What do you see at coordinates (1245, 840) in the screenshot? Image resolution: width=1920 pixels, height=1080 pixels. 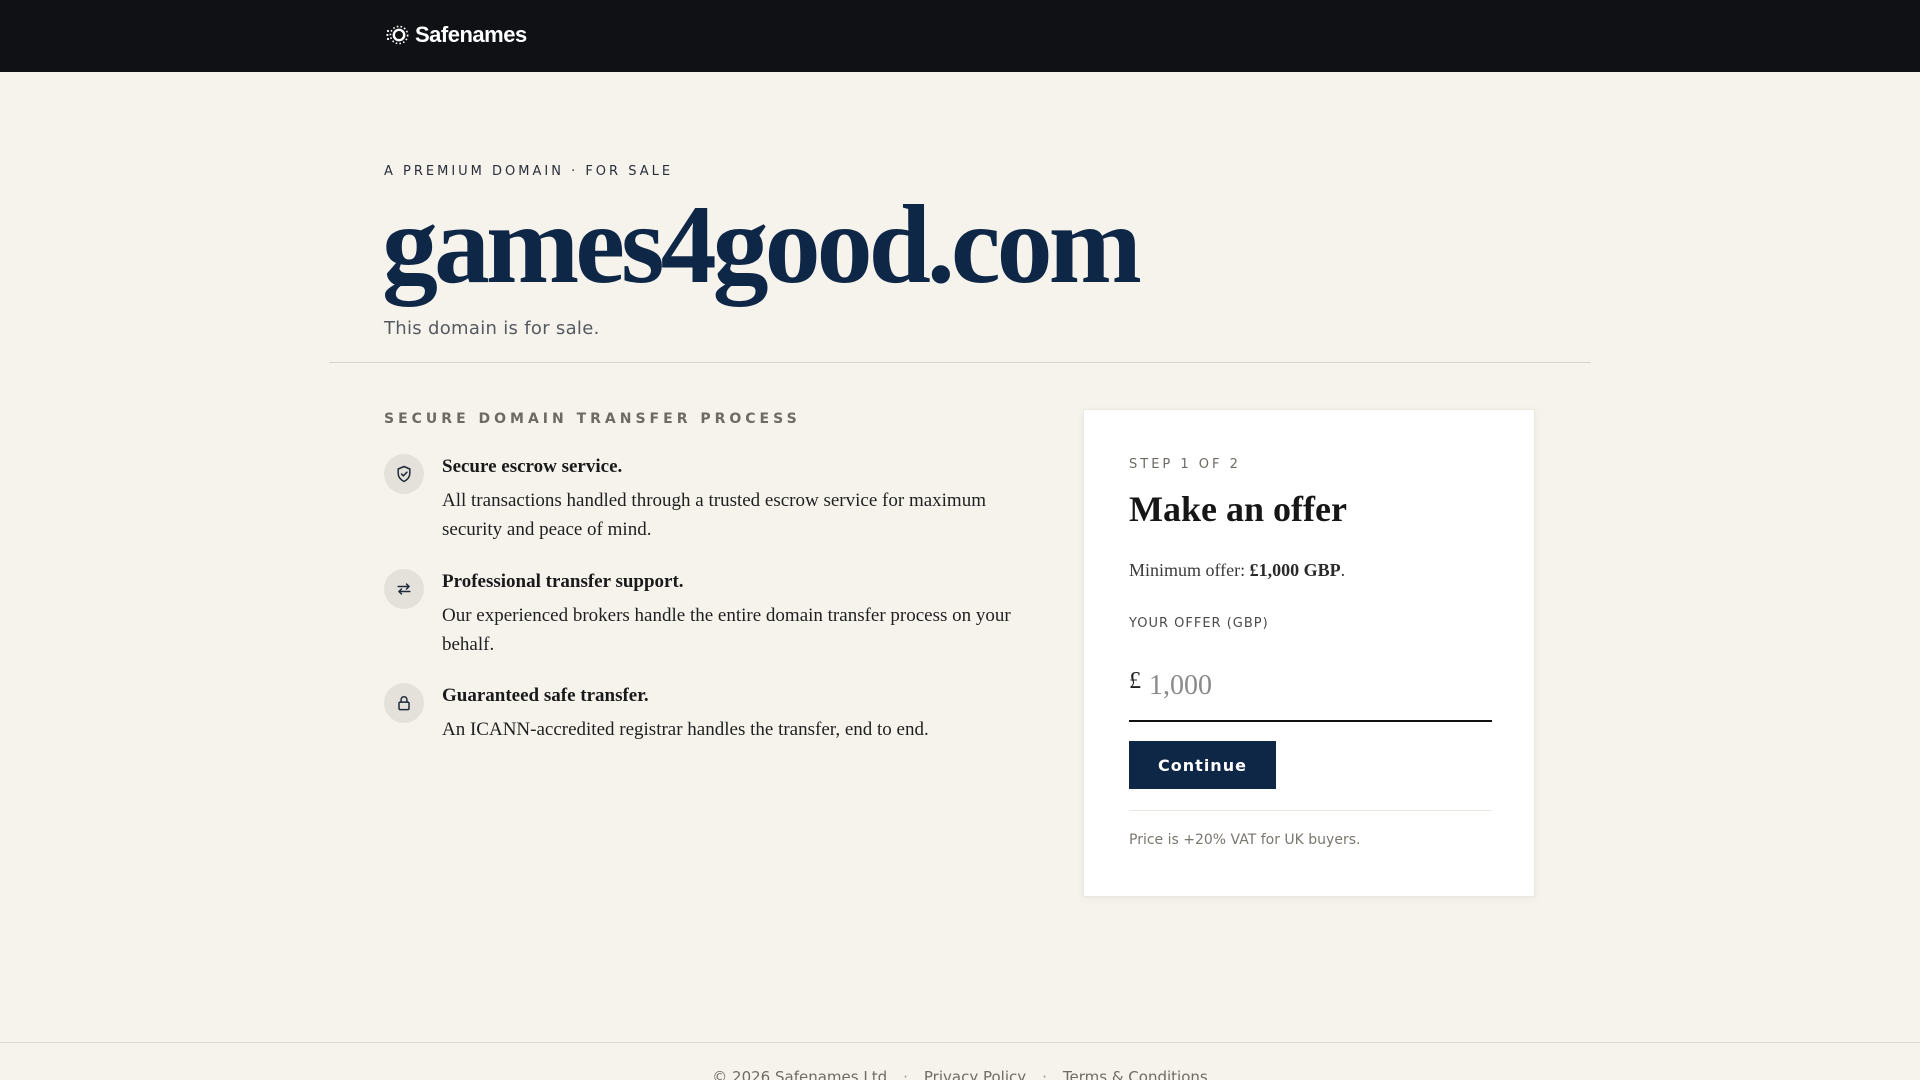 I see `vat-note: Price is +20% VAT for UK buyers.` at bounding box center [1245, 840].